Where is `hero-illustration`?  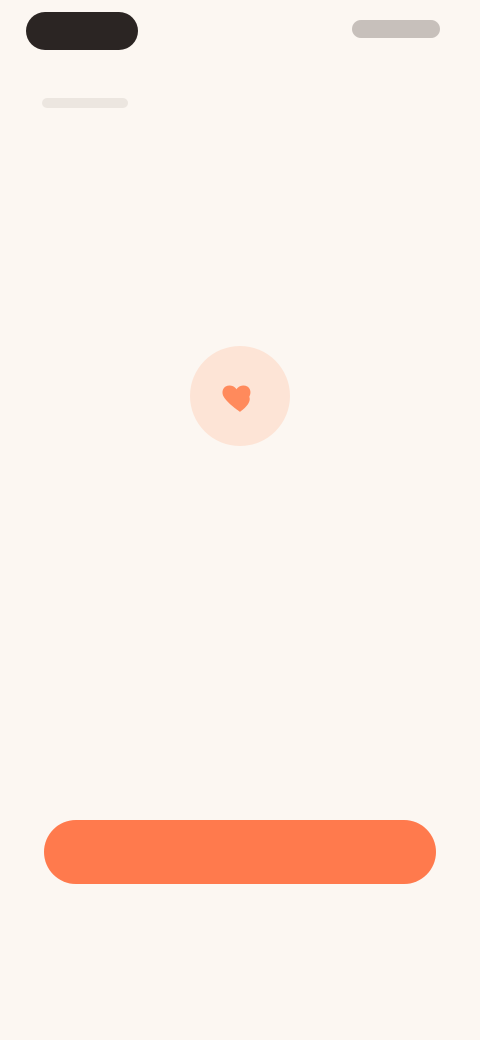 hero-illustration is located at coordinates (240, 396).